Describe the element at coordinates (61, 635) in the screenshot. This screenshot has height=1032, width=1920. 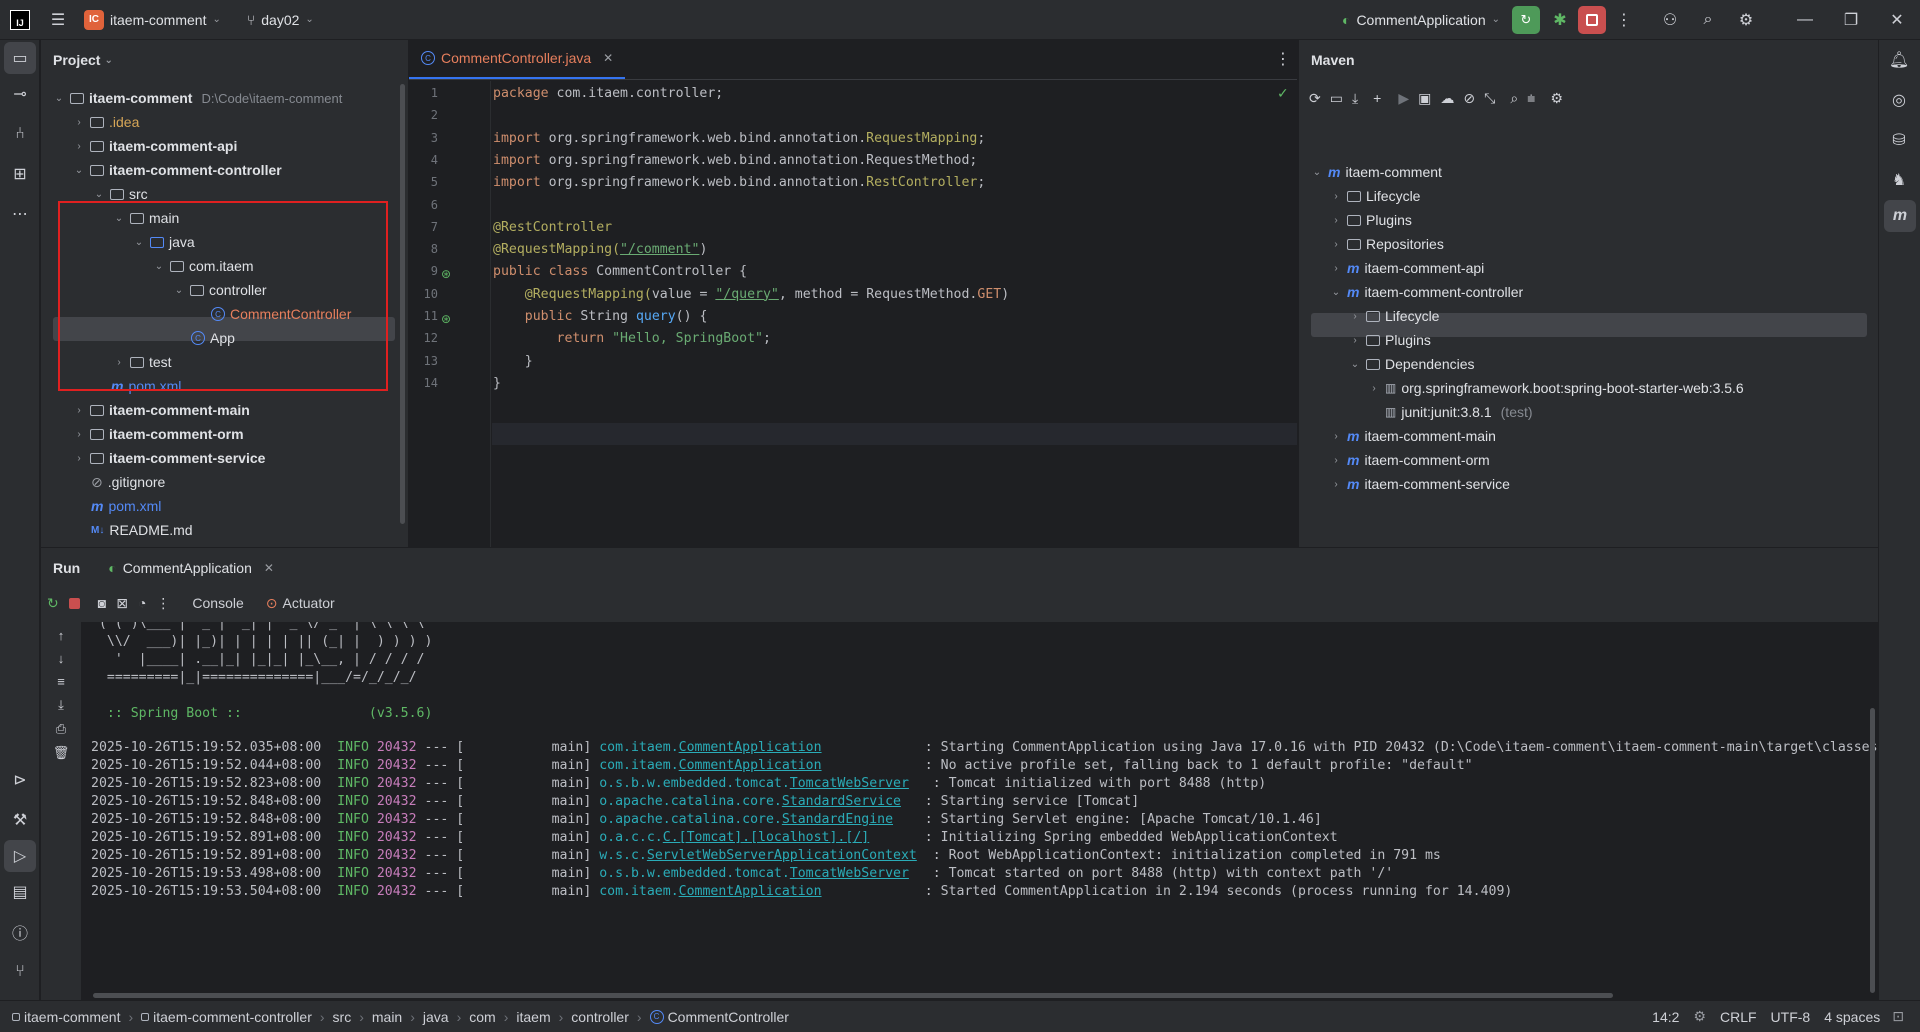
I see `scroll-up-icon: ↑` at that location.